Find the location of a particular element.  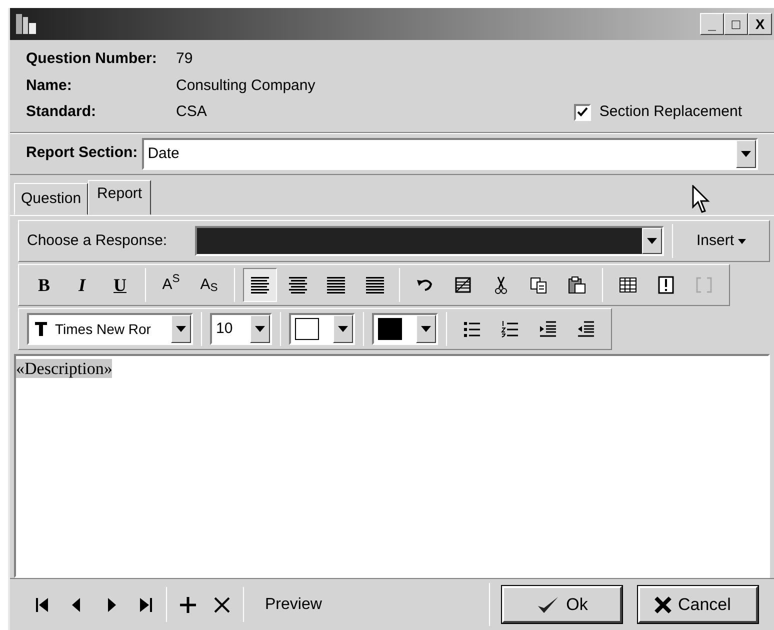

close-button: X is located at coordinates (760, 24).